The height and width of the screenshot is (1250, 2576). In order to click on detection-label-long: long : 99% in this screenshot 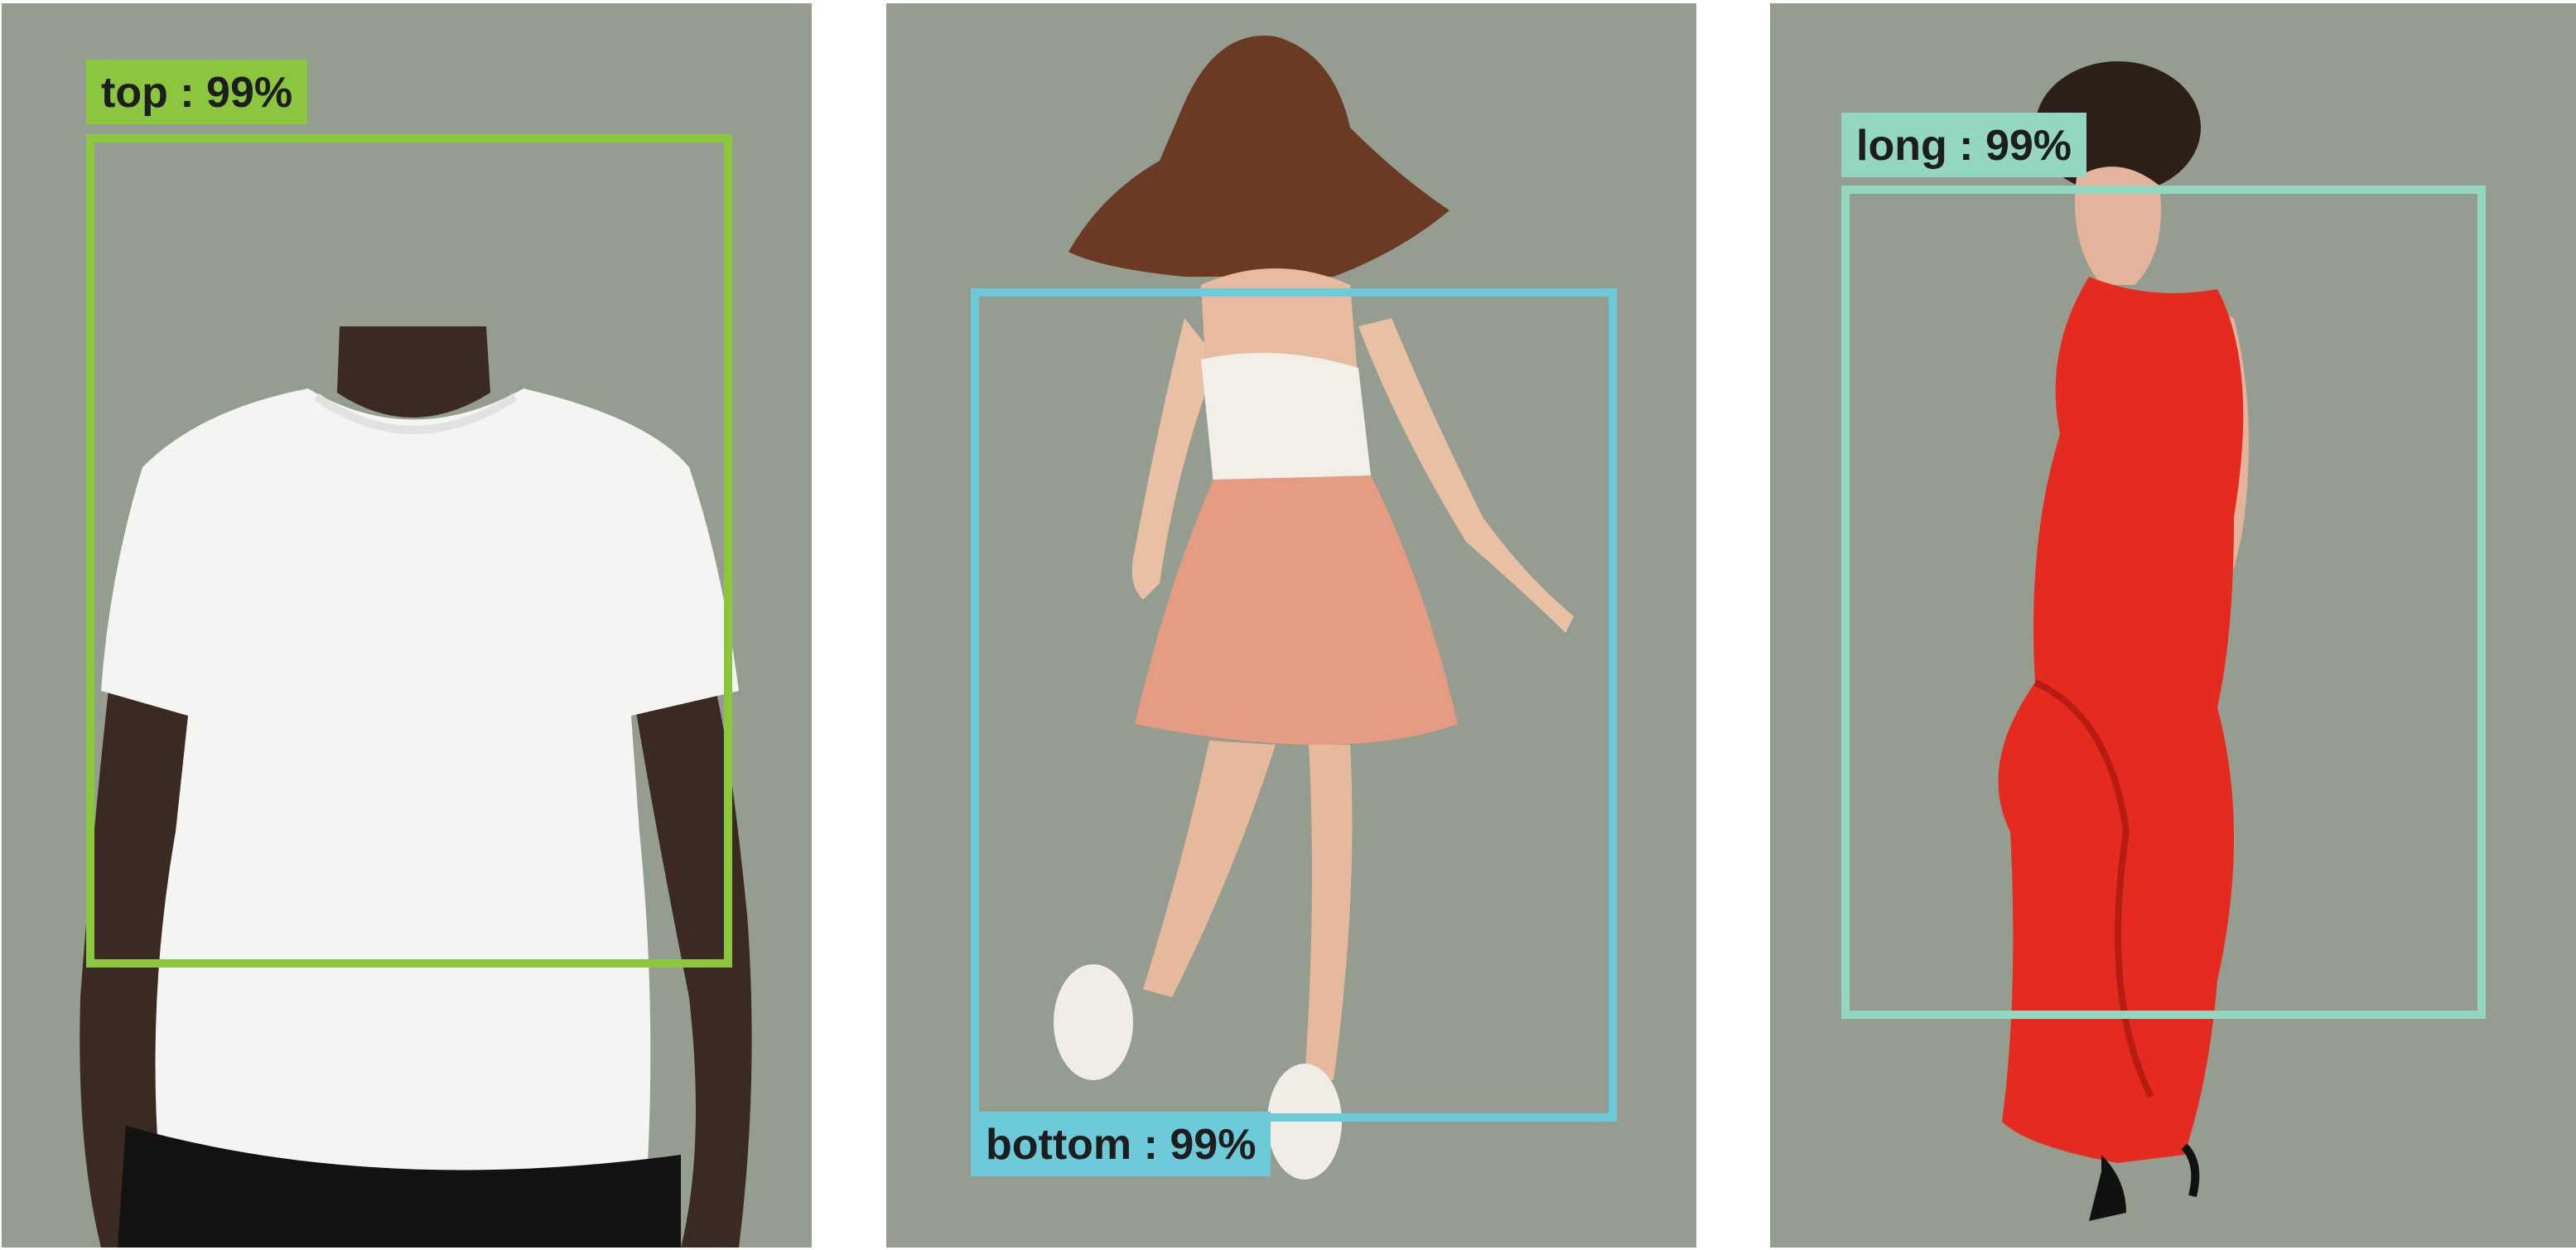, I will do `click(1964, 145)`.